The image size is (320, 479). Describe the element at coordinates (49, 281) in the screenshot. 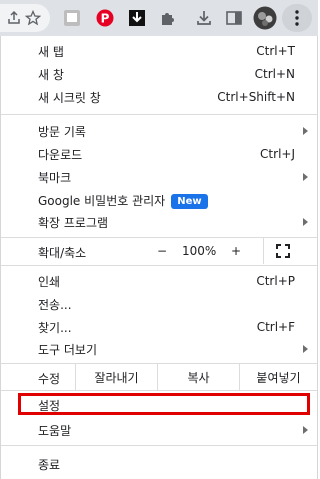

I see `menu-item-label: 인쇄` at that location.